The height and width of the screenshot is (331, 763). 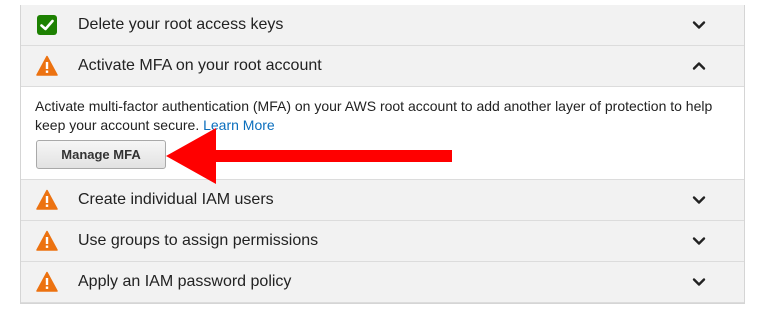 I want to click on chevron-up-icon, so click(x=699, y=66).